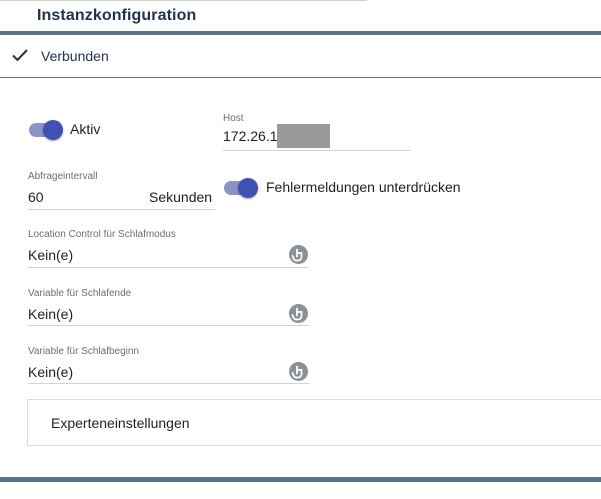 This screenshot has width=601, height=499. I want to click on interval-input: 60, so click(36, 197).